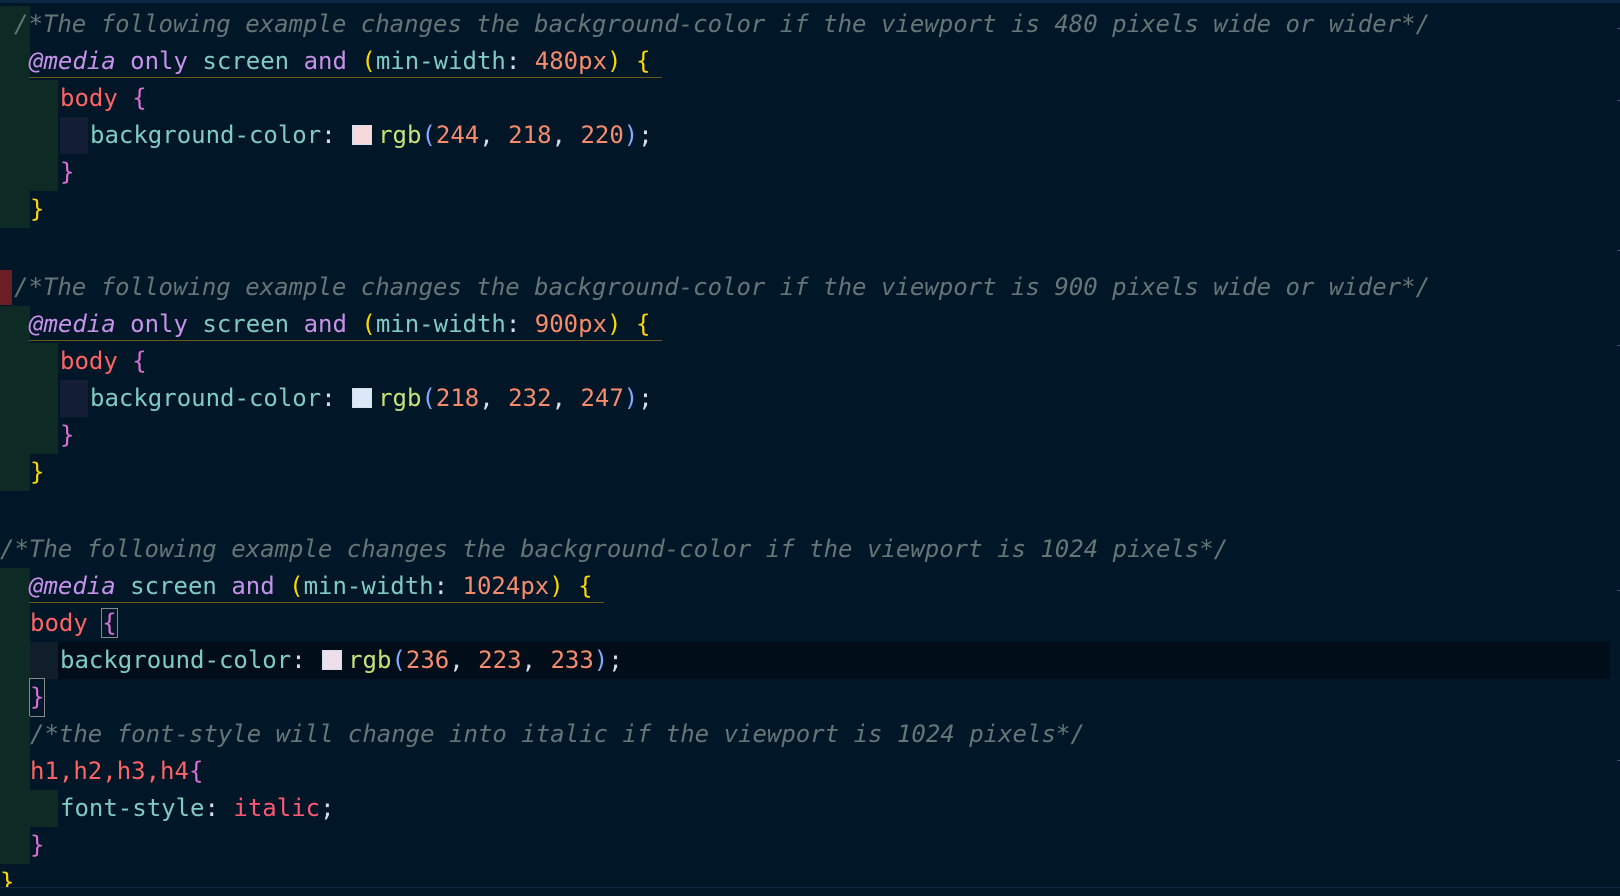 This screenshot has width=1620, height=896. What do you see at coordinates (805, 660) in the screenshot?
I see `code-line-current: background-color: rgb(236, 223, 233);` at bounding box center [805, 660].